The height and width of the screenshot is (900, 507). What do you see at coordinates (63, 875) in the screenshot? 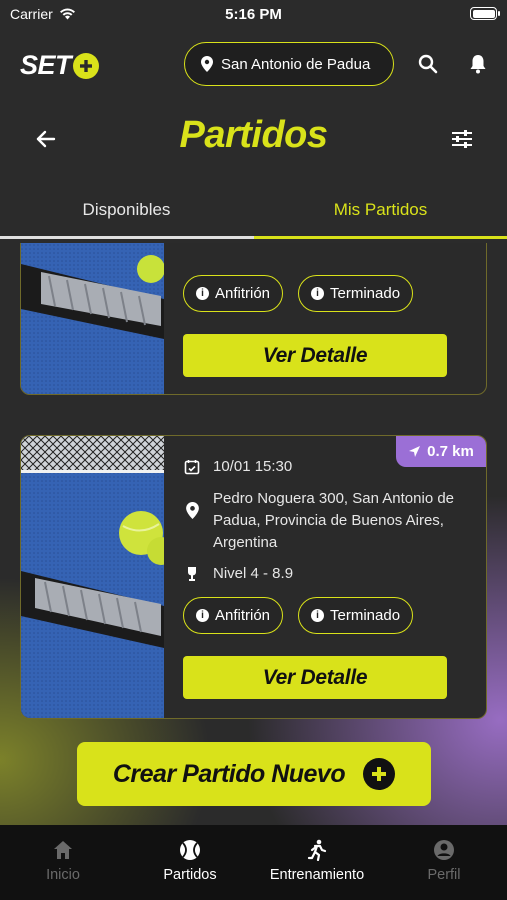
I see `nav-label: Inicio` at bounding box center [63, 875].